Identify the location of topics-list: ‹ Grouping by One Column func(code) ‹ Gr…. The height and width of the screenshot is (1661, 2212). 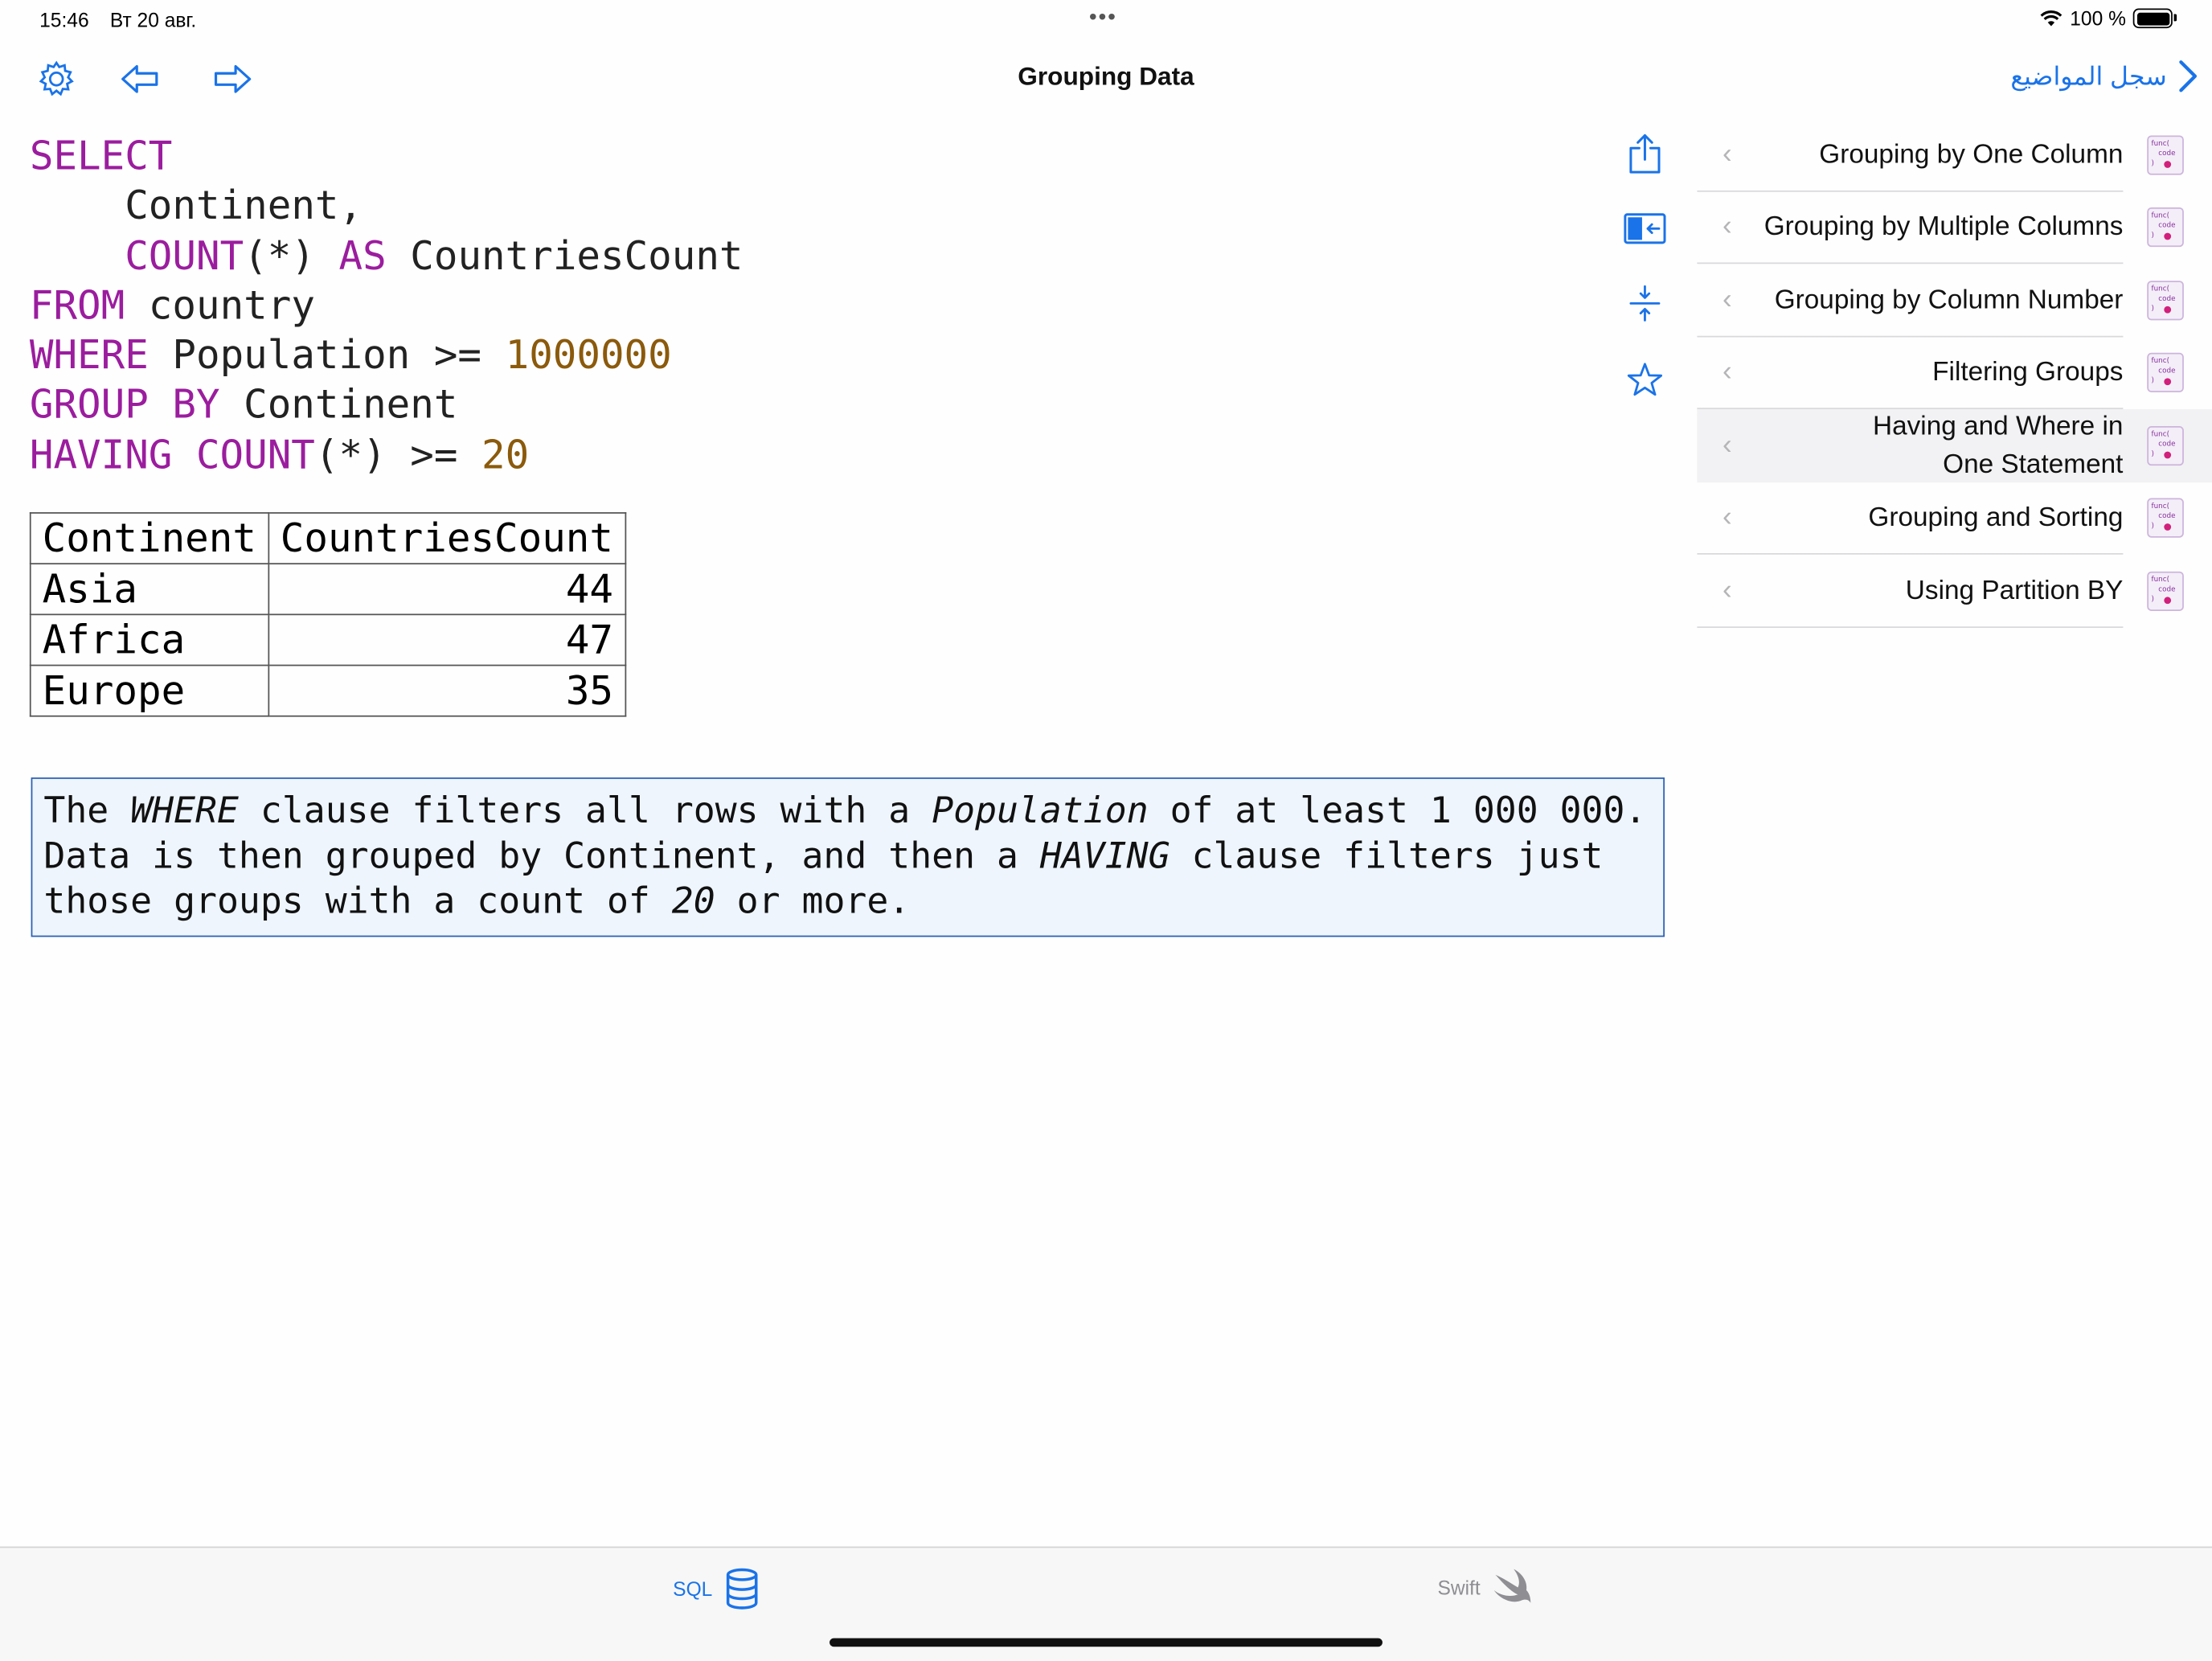
(1955, 373).